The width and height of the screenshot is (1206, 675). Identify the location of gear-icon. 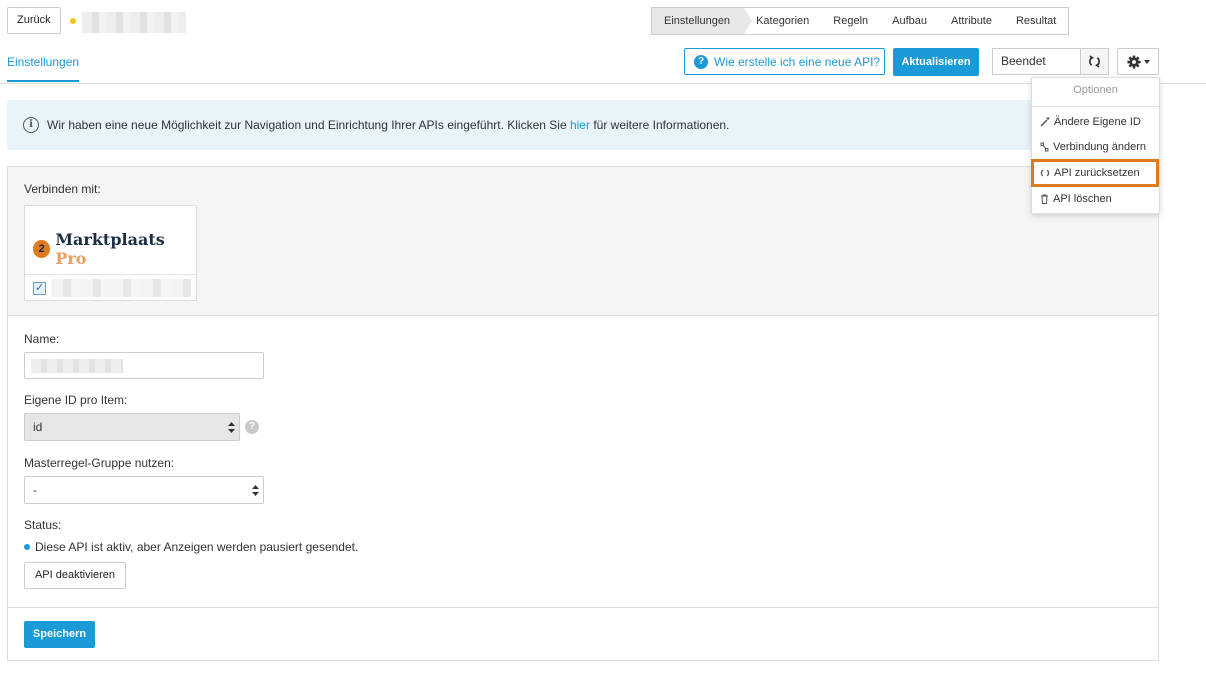
(1133, 61).